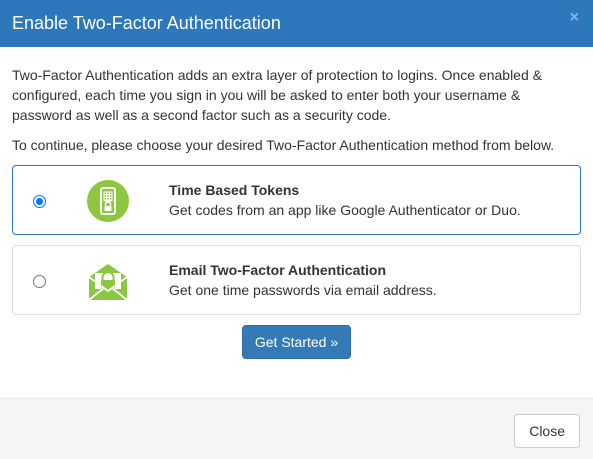 The width and height of the screenshot is (593, 459). Describe the element at coordinates (296, 23) in the screenshot. I see `modal-header: Enable Two-Factor Authentication ×` at that location.